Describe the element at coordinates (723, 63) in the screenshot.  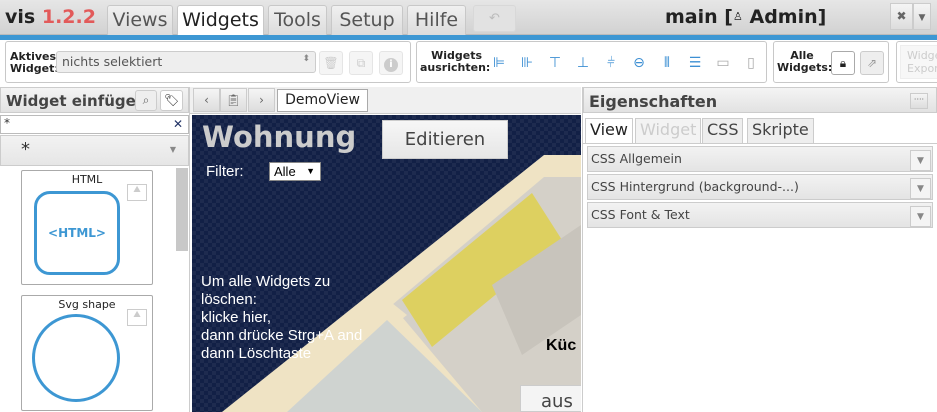
I see `same-width-icon: ▭` at that location.